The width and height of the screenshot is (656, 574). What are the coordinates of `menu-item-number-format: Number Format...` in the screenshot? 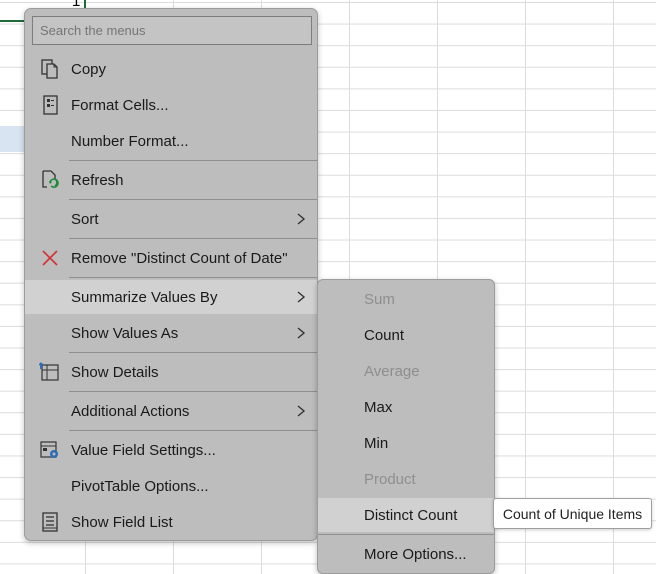 It's located at (171, 141).